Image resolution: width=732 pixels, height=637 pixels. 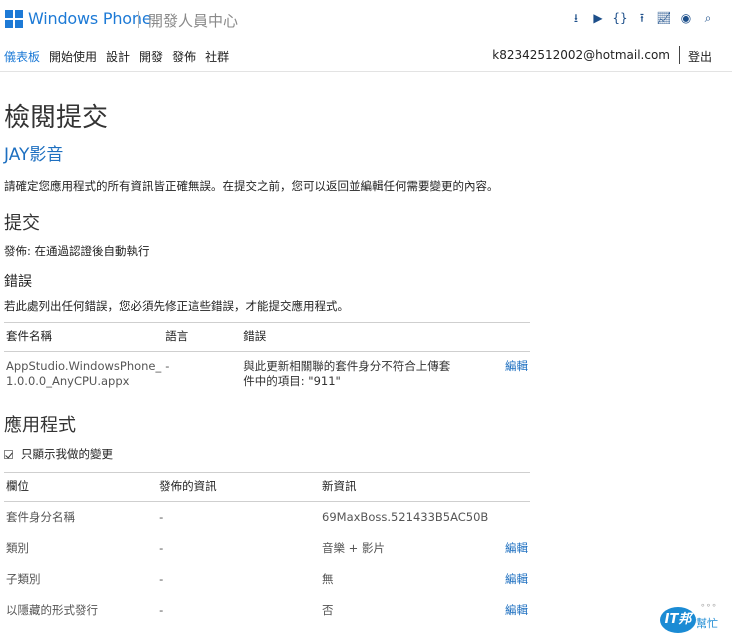 What do you see at coordinates (678, 620) in the screenshot?
I see `watermark-bubble: IT邦` at bounding box center [678, 620].